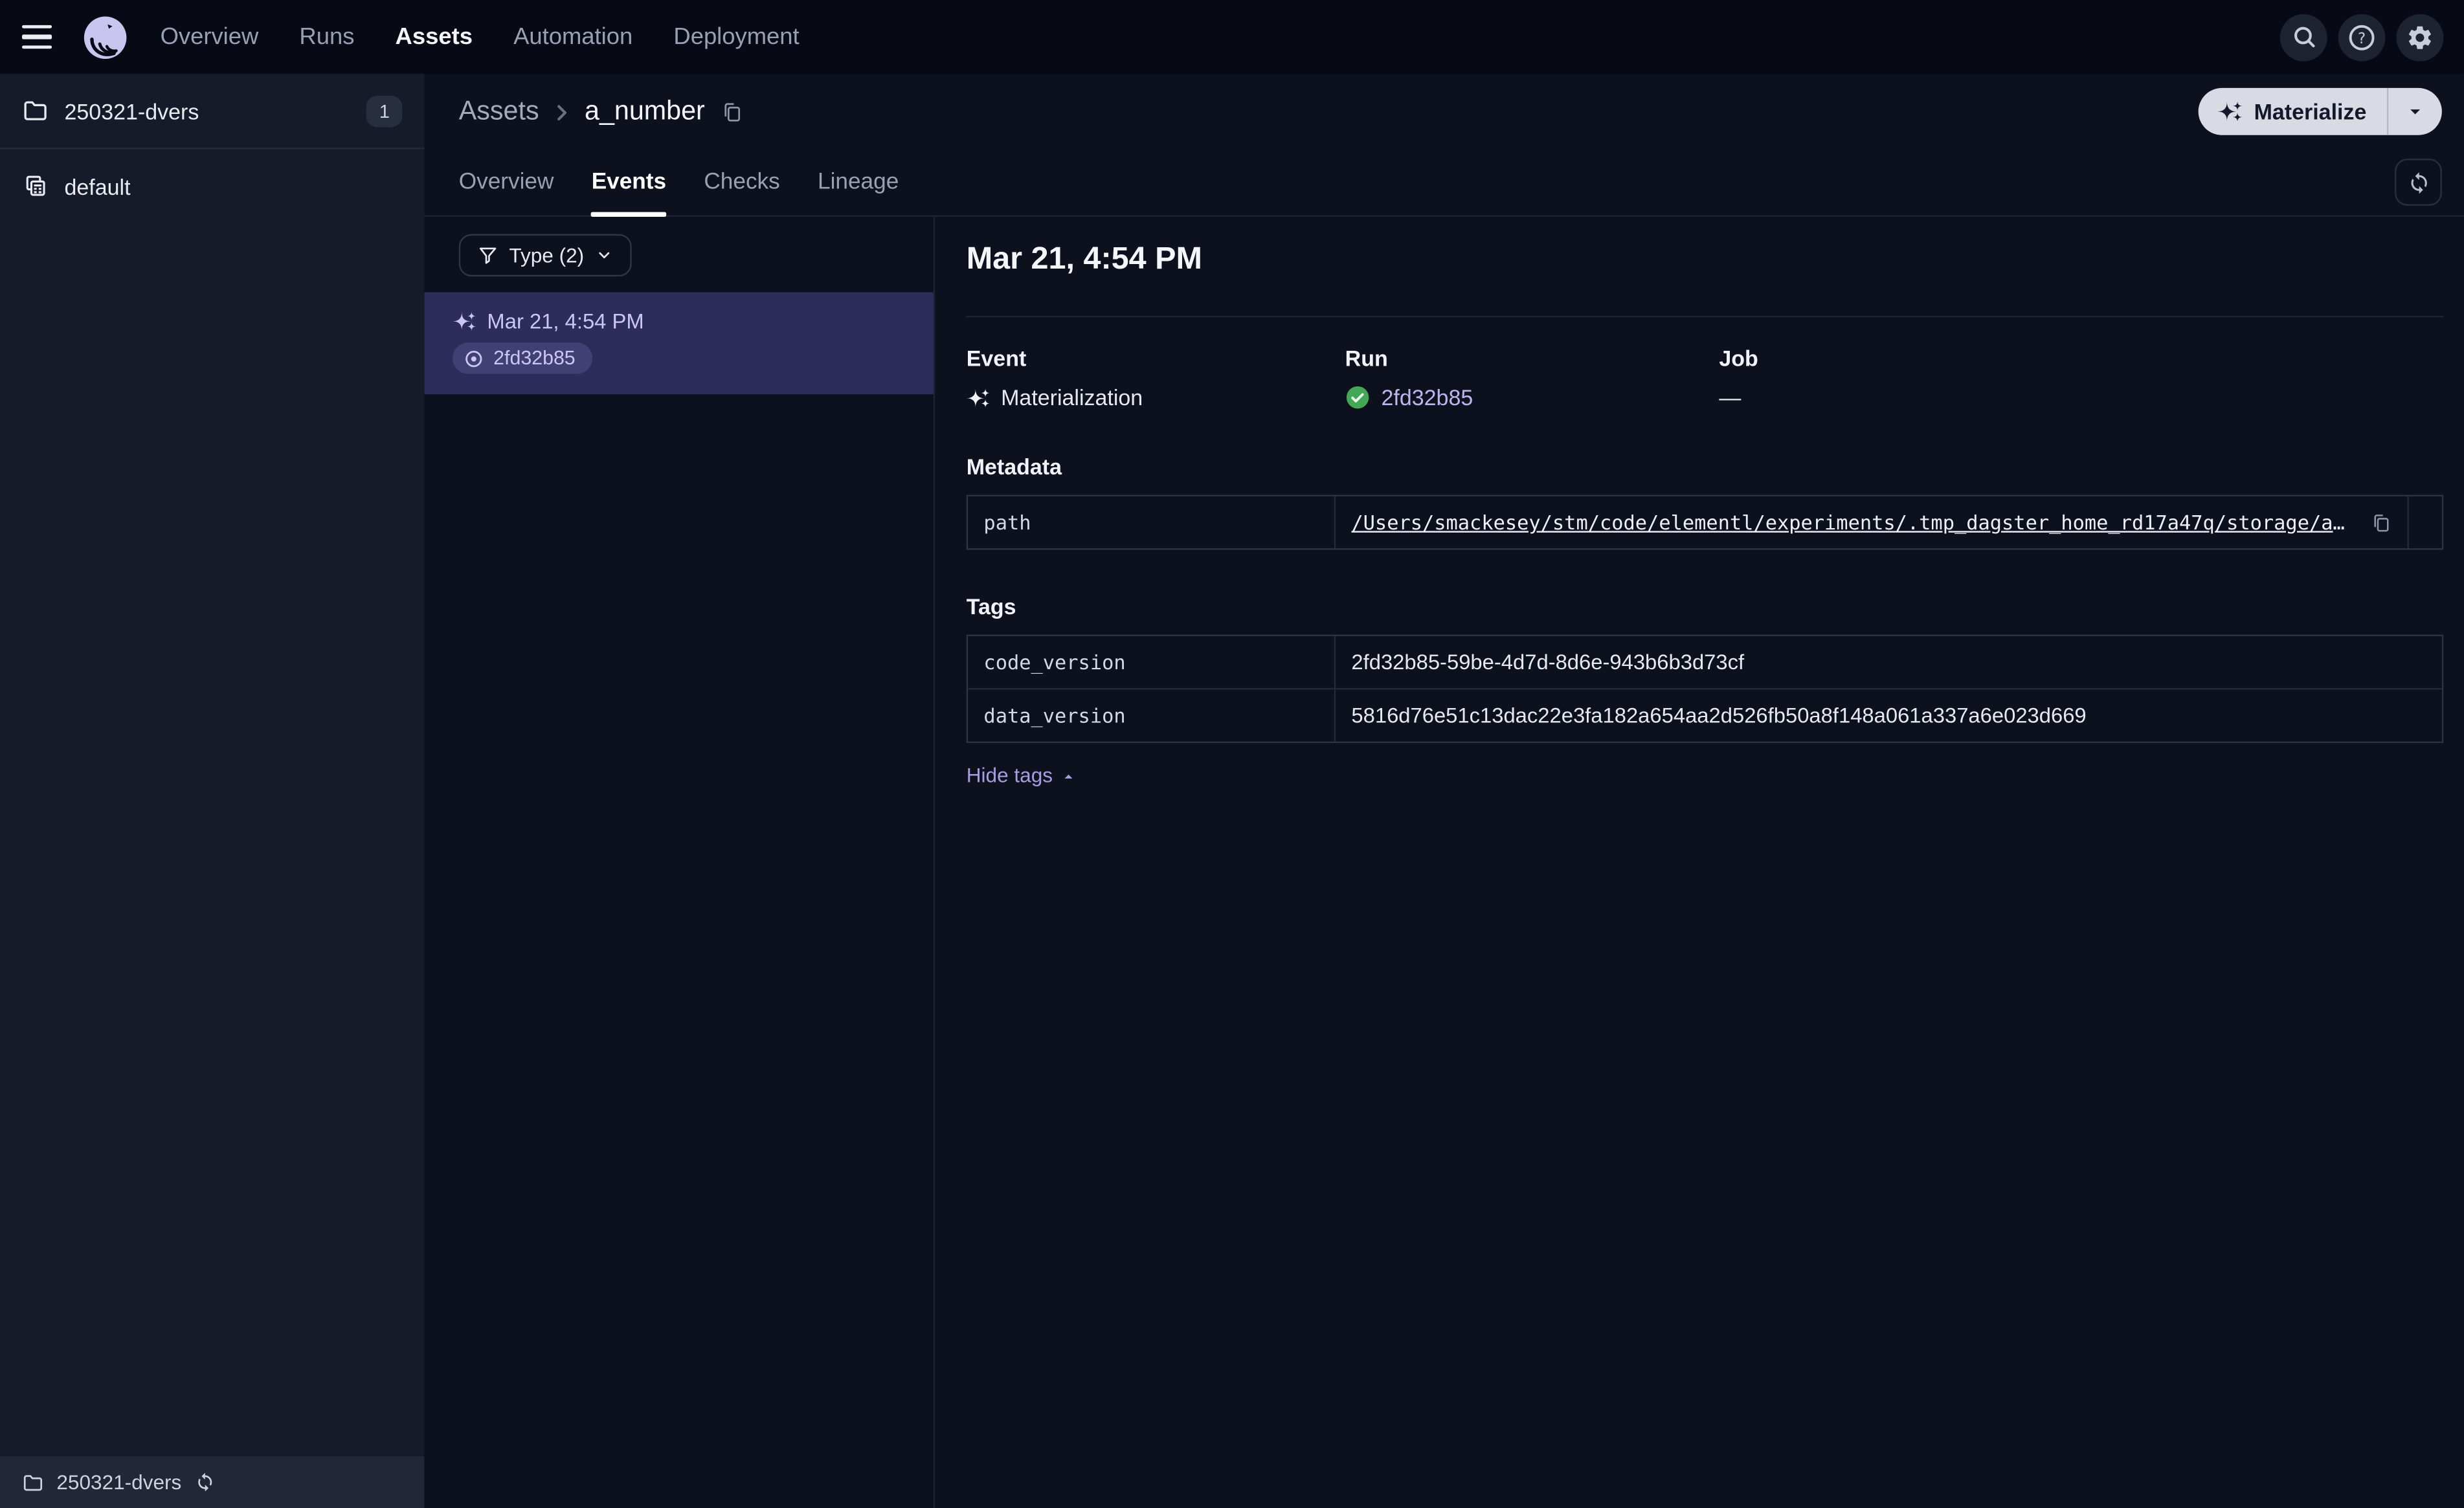 This screenshot has width=2464, height=1508. I want to click on dagster-logo-icon, so click(106, 37).